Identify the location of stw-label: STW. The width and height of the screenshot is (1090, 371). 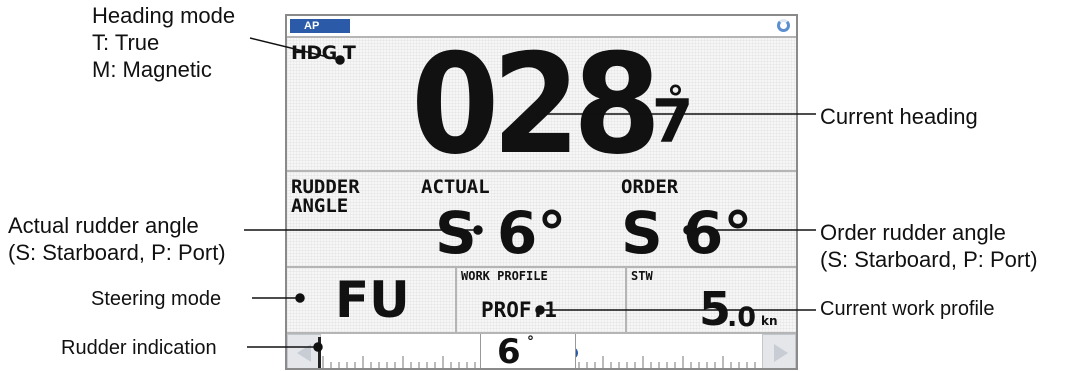
(642, 276).